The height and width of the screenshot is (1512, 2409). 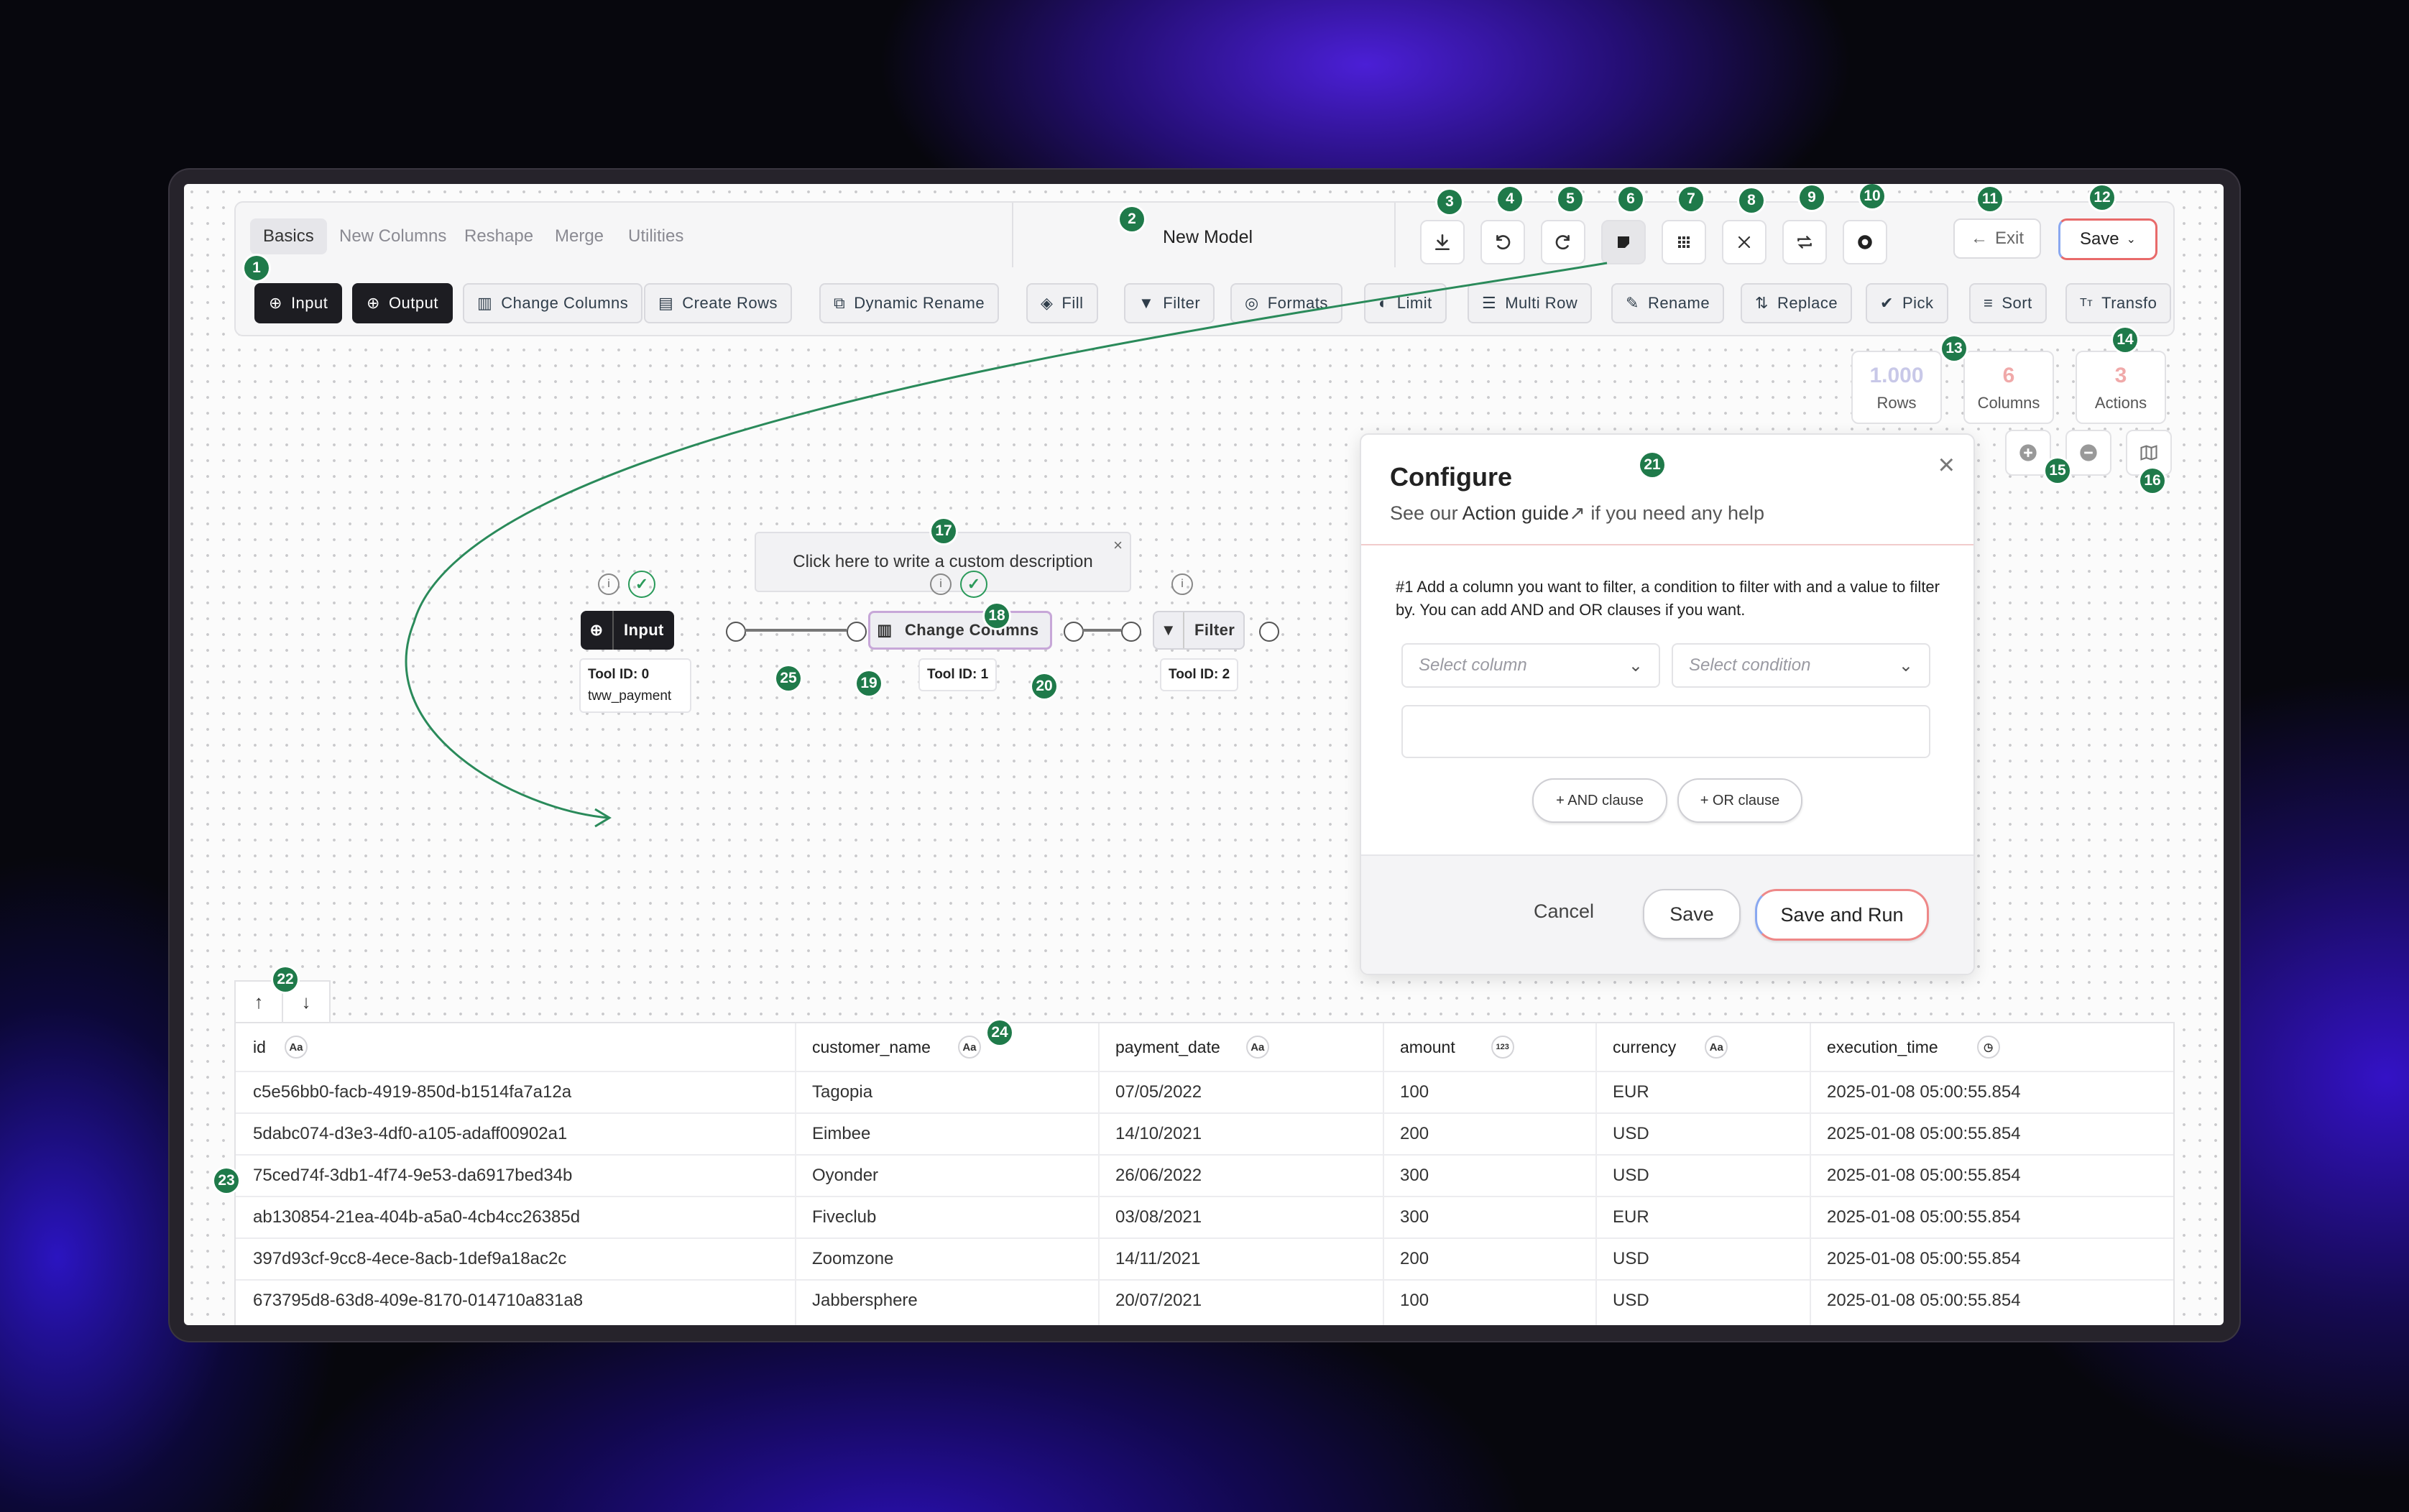 I want to click on annotation-badge: 7, so click(x=1691, y=199).